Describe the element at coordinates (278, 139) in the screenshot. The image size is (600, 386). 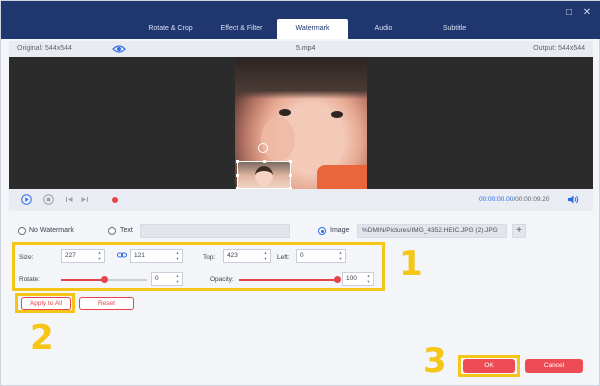
I see `video-cheek` at that location.